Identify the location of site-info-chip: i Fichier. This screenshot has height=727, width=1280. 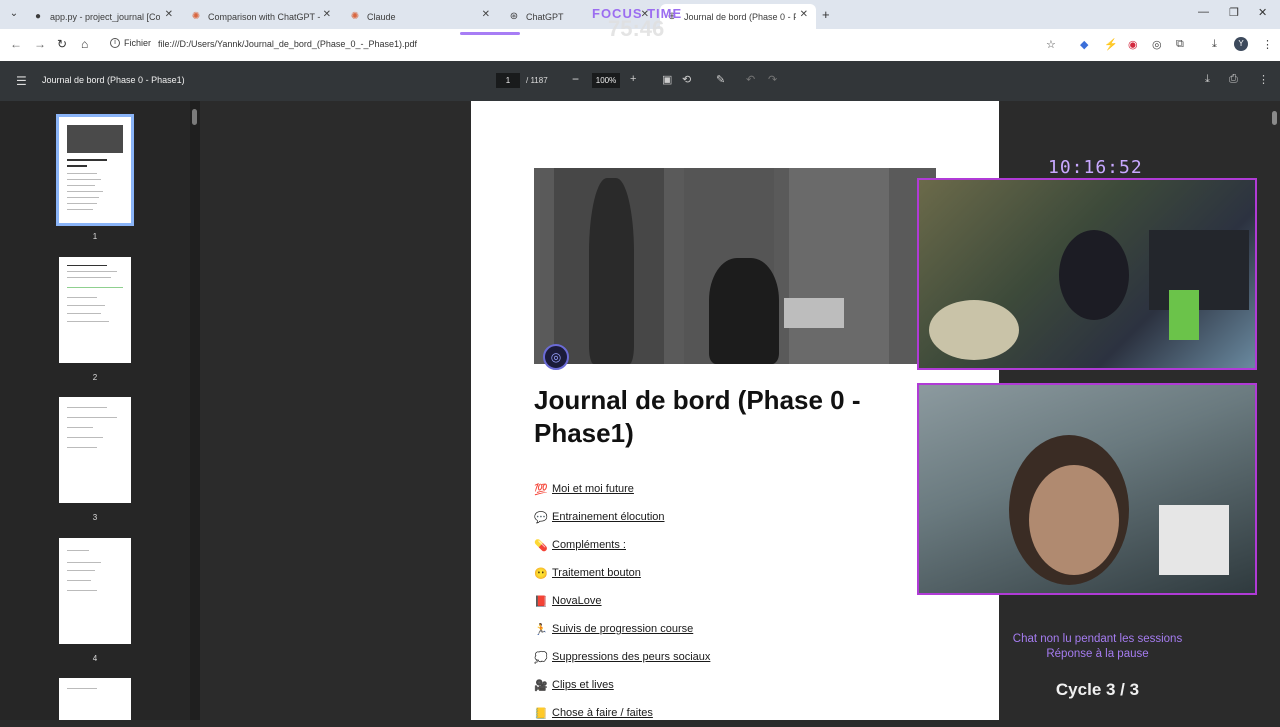
(130, 43).